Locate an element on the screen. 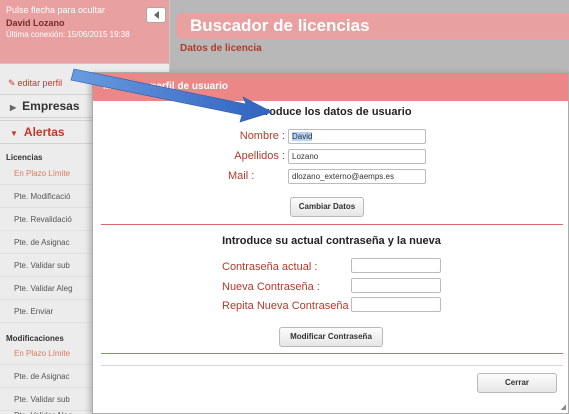 Image resolution: width=569 pixels, height=414 pixels. nombre-label: Nombre : is located at coordinates (262, 136).